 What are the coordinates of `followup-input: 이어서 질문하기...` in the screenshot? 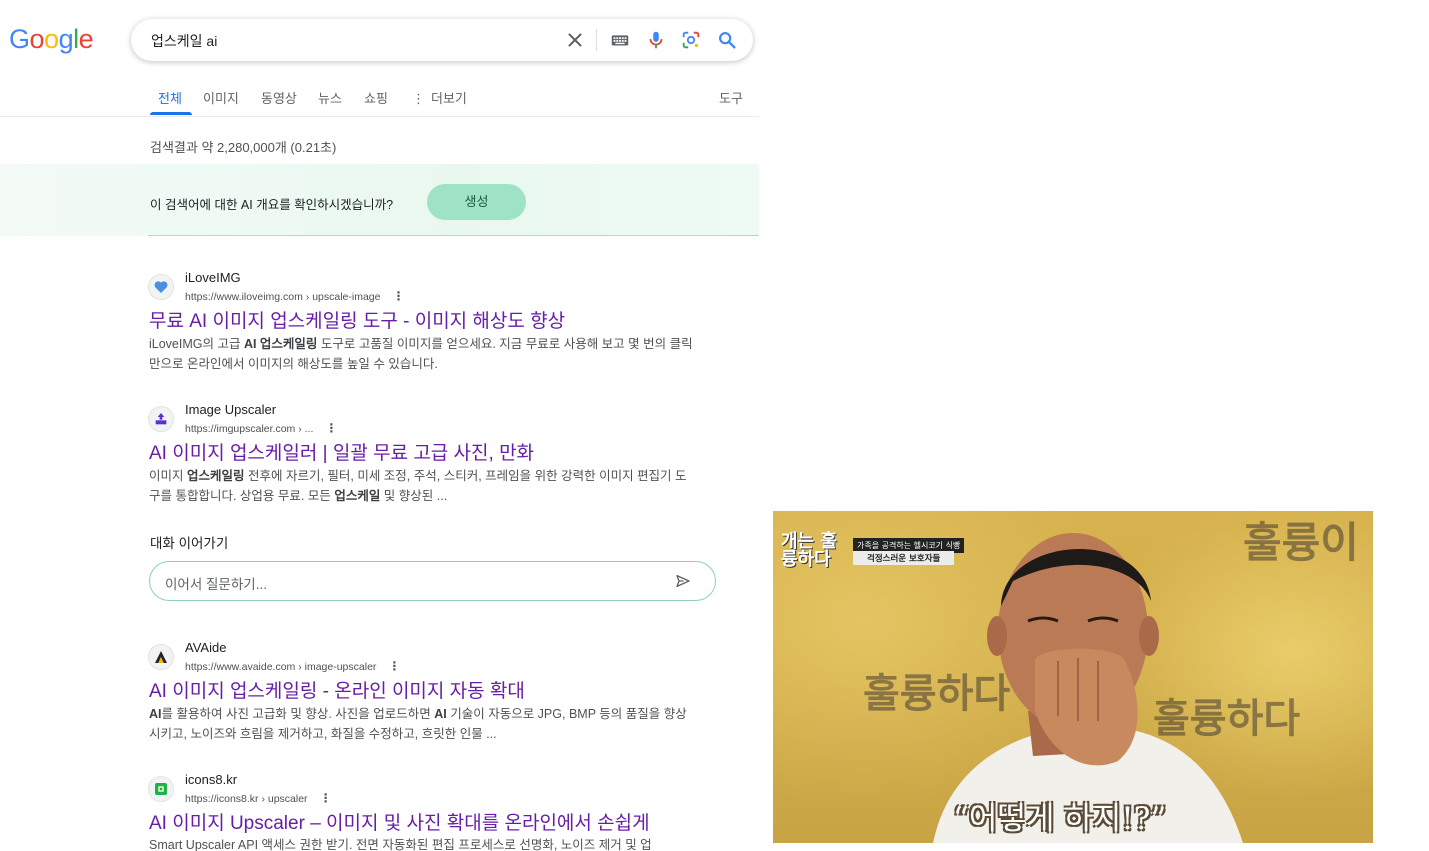 It's located at (216, 583).